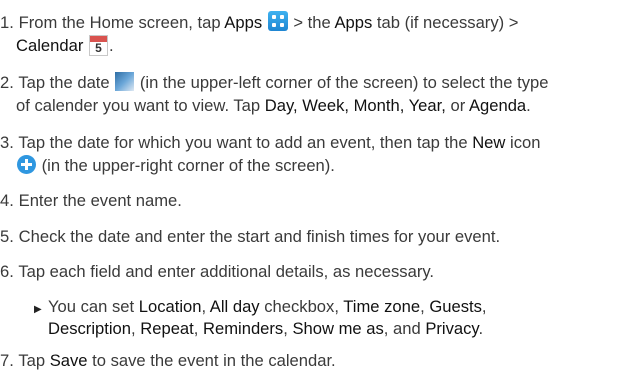  I want to click on keyword: Repeat, so click(167, 328).